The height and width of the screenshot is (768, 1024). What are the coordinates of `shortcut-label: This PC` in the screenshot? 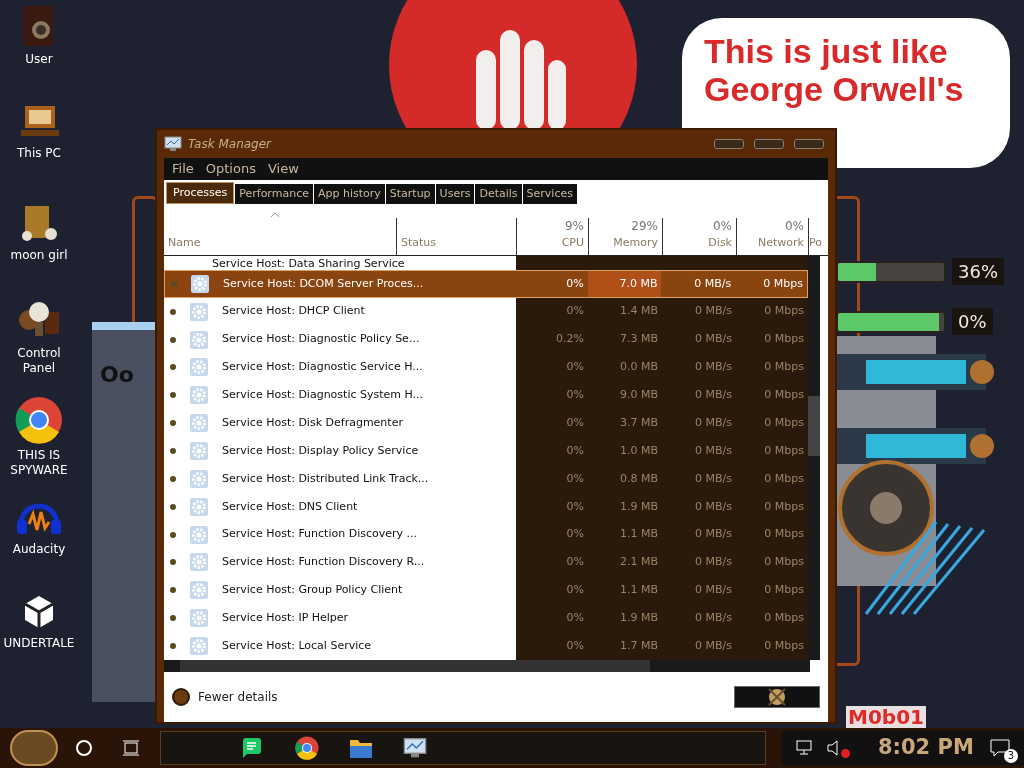 It's located at (39, 153).